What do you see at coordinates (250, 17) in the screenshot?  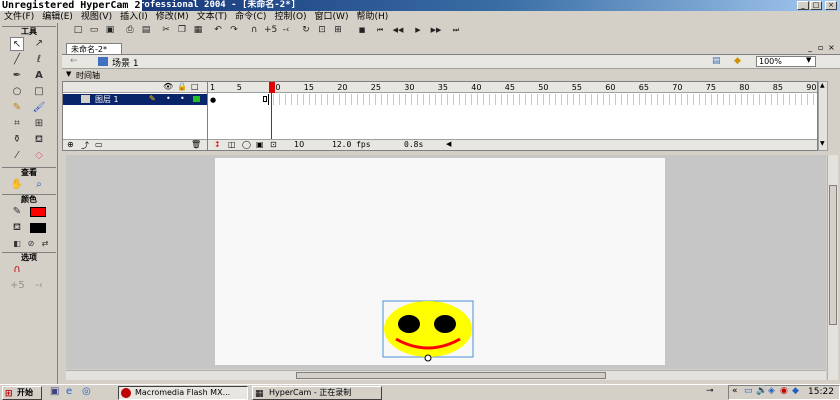 I see `menu-commands: 命令(C)` at bounding box center [250, 17].